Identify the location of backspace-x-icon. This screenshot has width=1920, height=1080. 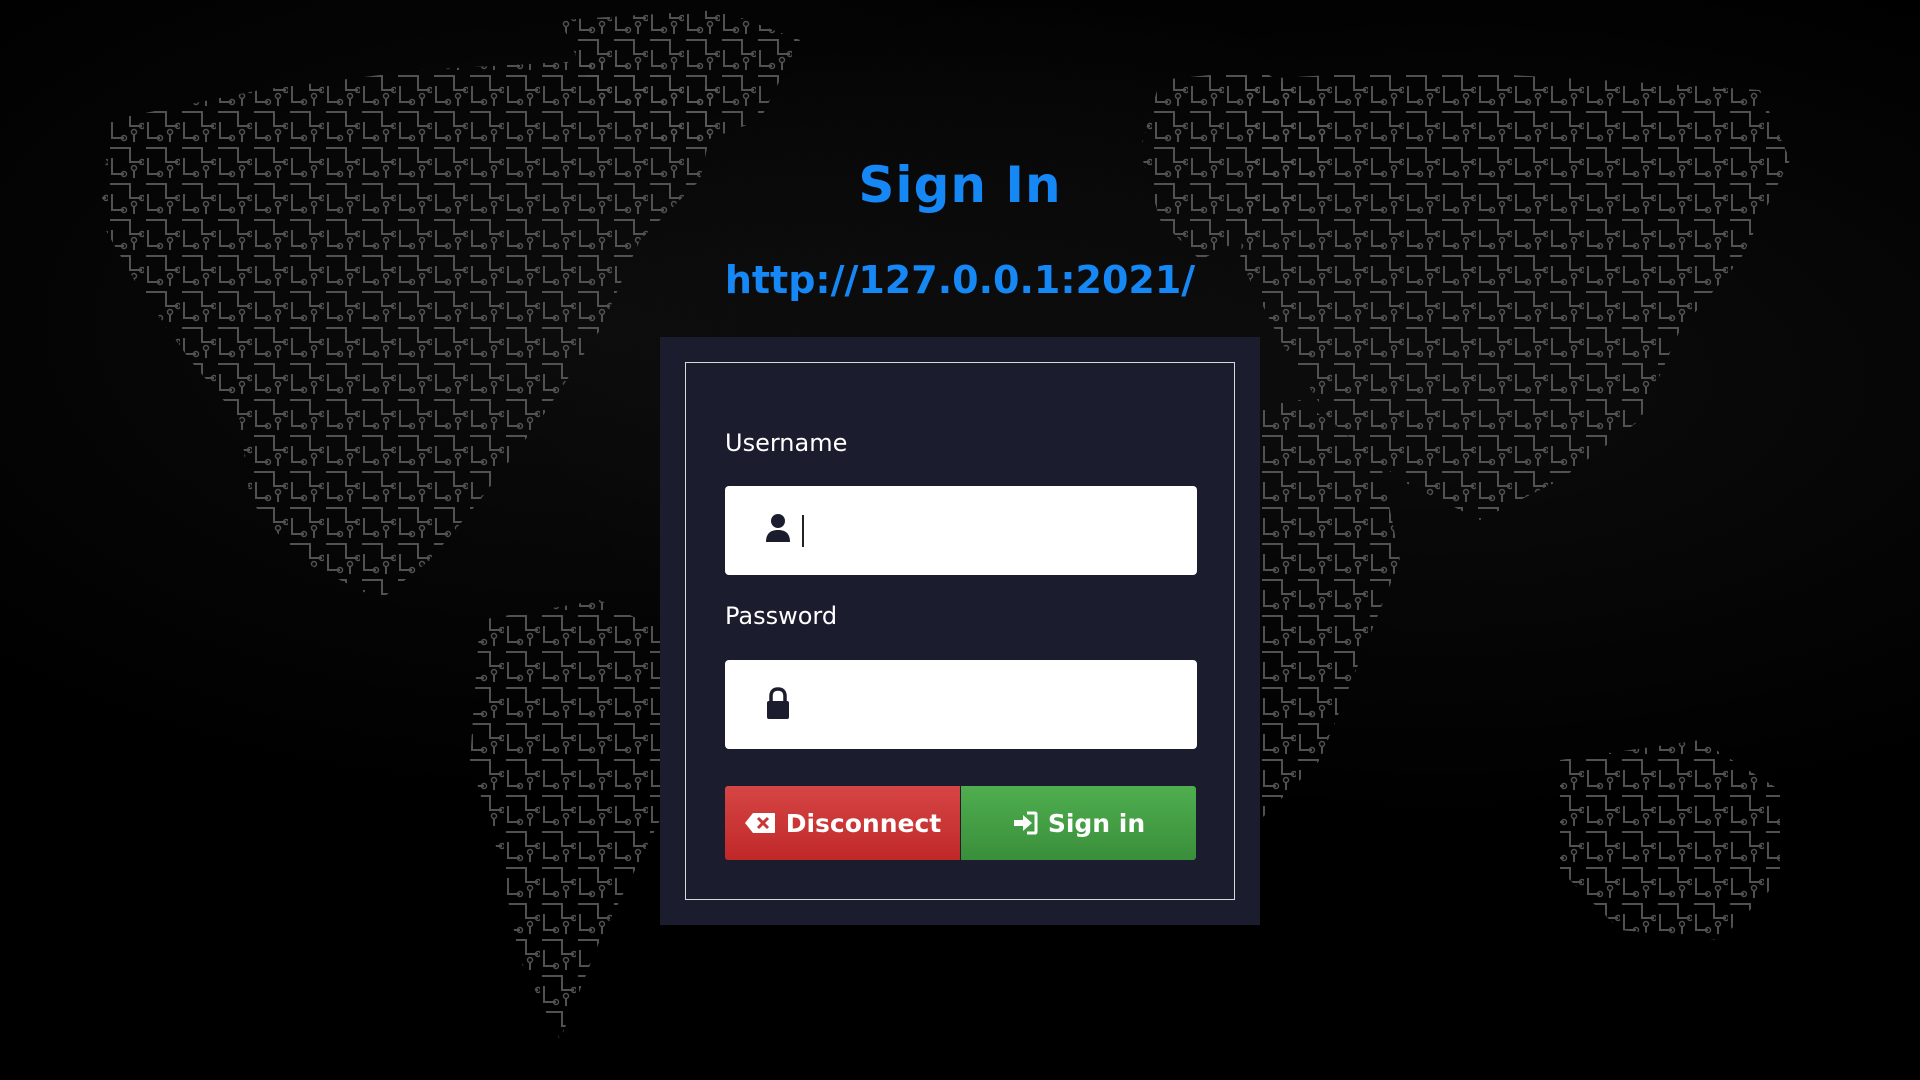
(759, 823).